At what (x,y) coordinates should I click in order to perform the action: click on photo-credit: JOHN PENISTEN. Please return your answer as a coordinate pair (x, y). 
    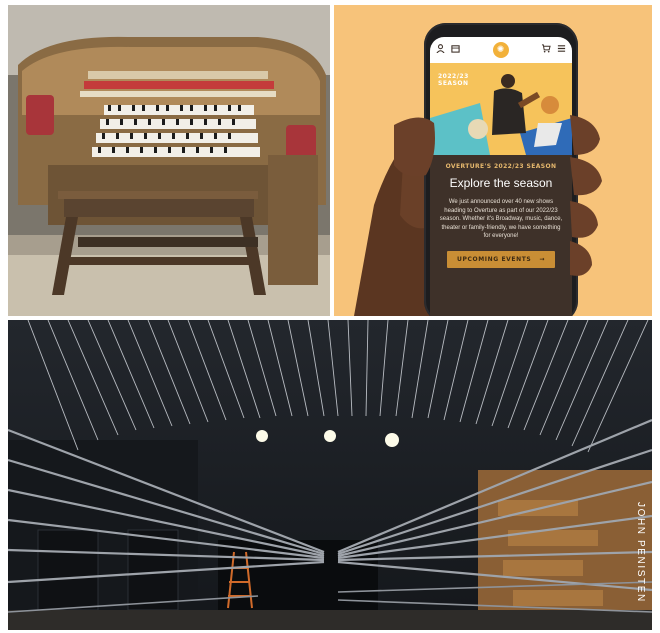
    Looking at the image, I should click on (640, 552).